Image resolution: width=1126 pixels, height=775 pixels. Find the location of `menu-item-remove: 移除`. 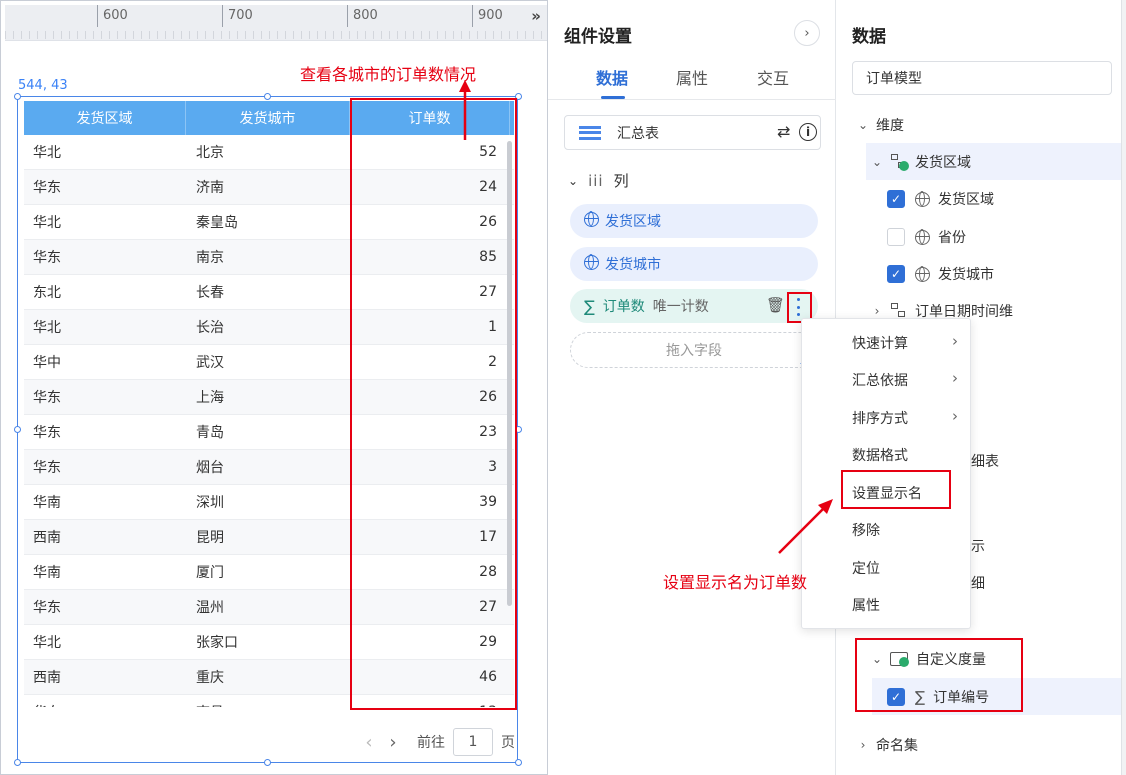

menu-item-remove: 移除 is located at coordinates (866, 530).